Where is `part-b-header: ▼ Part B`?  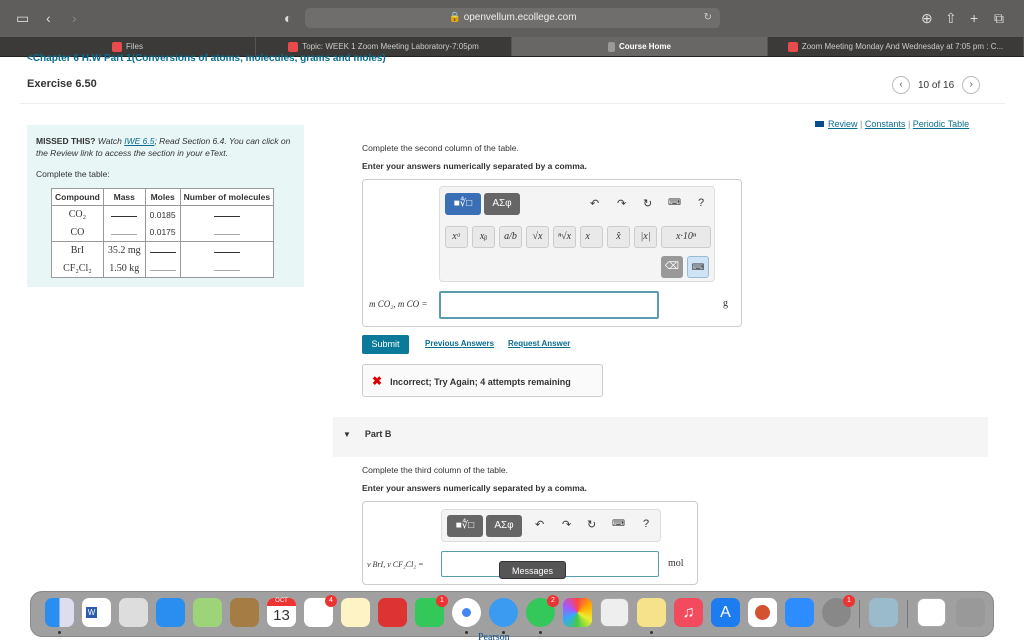 part-b-header: ▼ Part B is located at coordinates (660, 437).